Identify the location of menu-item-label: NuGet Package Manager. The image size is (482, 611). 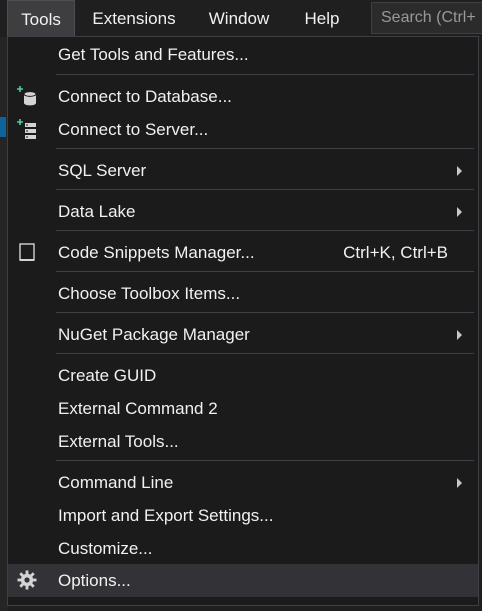
(154, 334).